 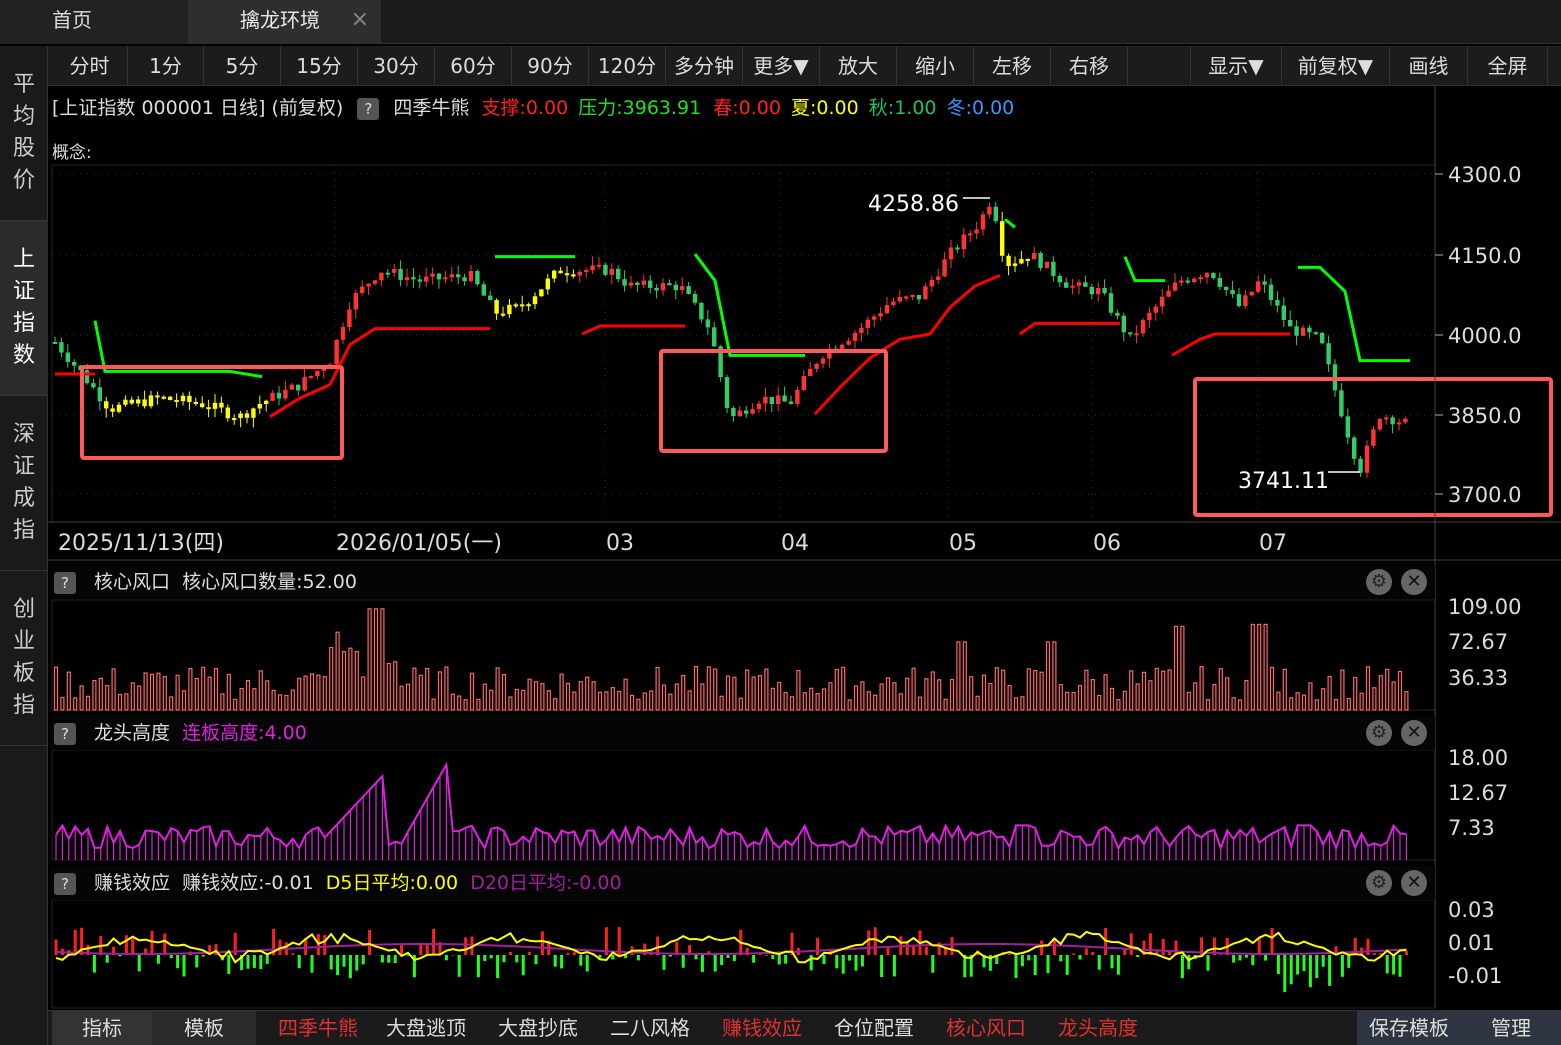 What do you see at coordinates (166, 66) in the screenshot?
I see `period-button: 1分` at bounding box center [166, 66].